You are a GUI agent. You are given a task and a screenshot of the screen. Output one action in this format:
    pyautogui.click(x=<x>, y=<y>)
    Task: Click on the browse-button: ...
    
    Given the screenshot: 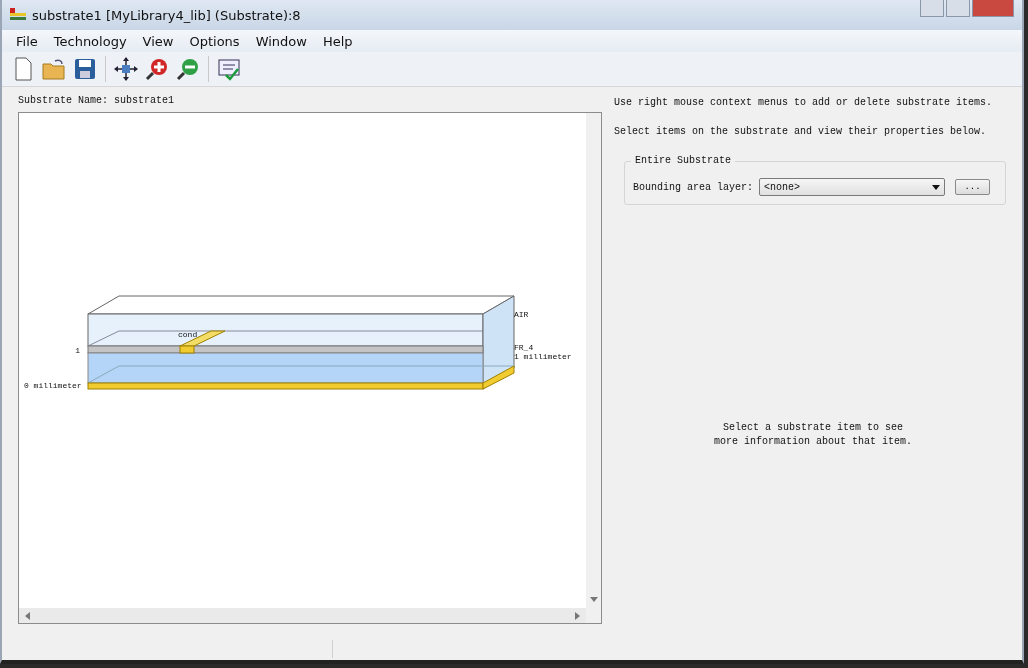 What is the action you would take?
    pyautogui.click(x=973, y=187)
    